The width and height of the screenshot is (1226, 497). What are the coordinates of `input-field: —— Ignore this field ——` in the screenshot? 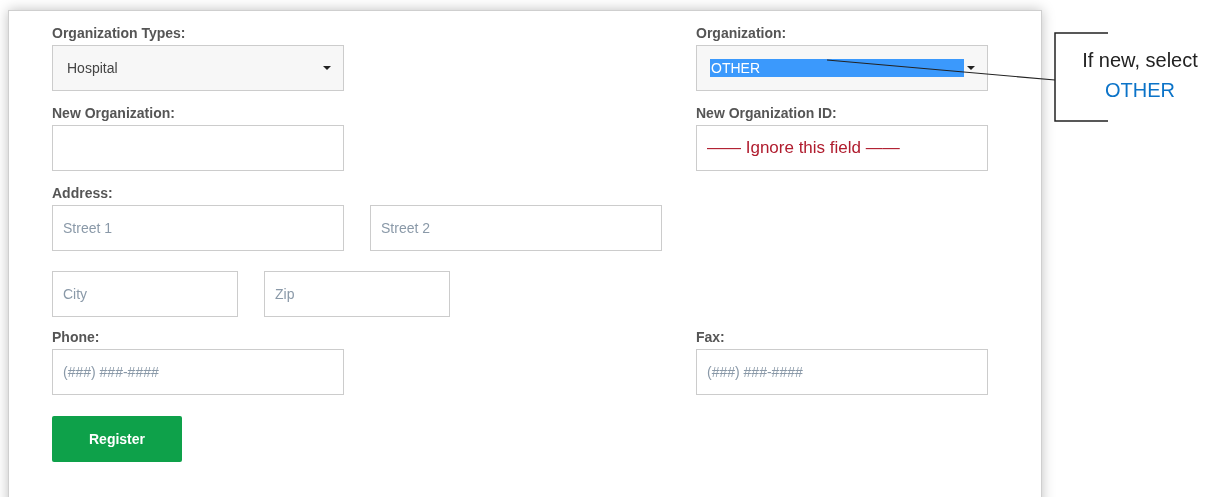 It's located at (842, 148).